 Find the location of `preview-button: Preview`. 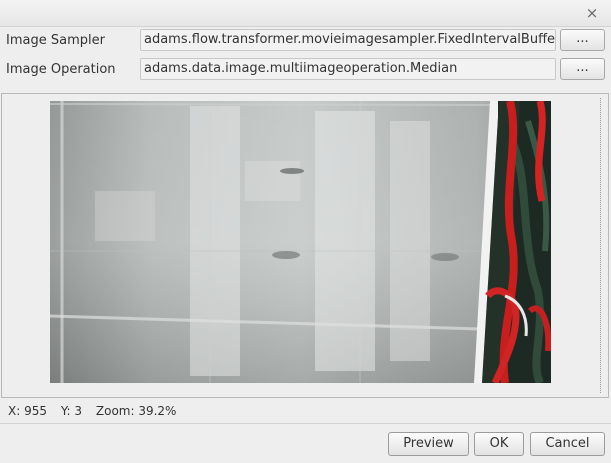

preview-button: Preview is located at coordinates (428, 444).